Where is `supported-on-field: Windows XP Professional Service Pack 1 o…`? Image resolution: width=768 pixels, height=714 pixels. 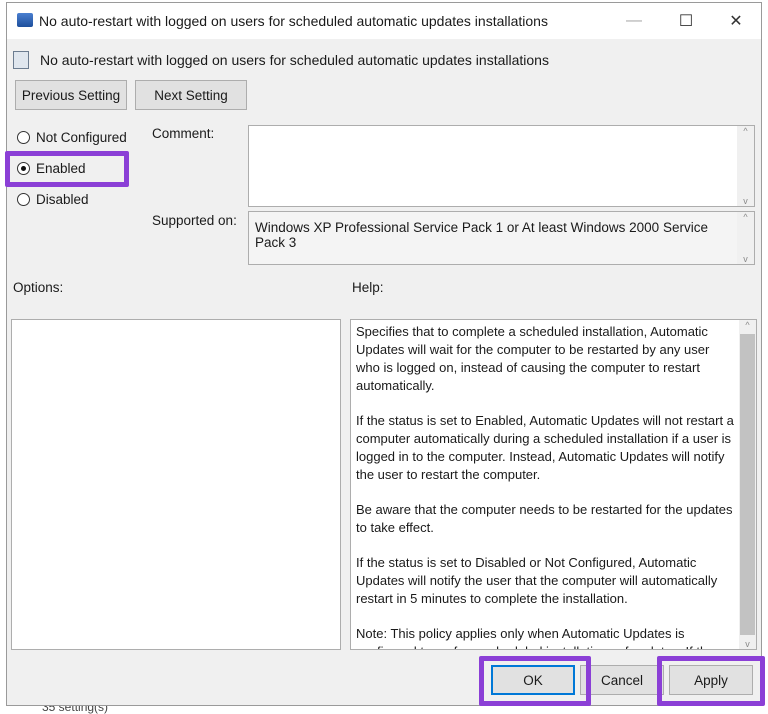 supported-on-field: Windows XP Professional Service Pack 1 o… is located at coordinates (501, 238).